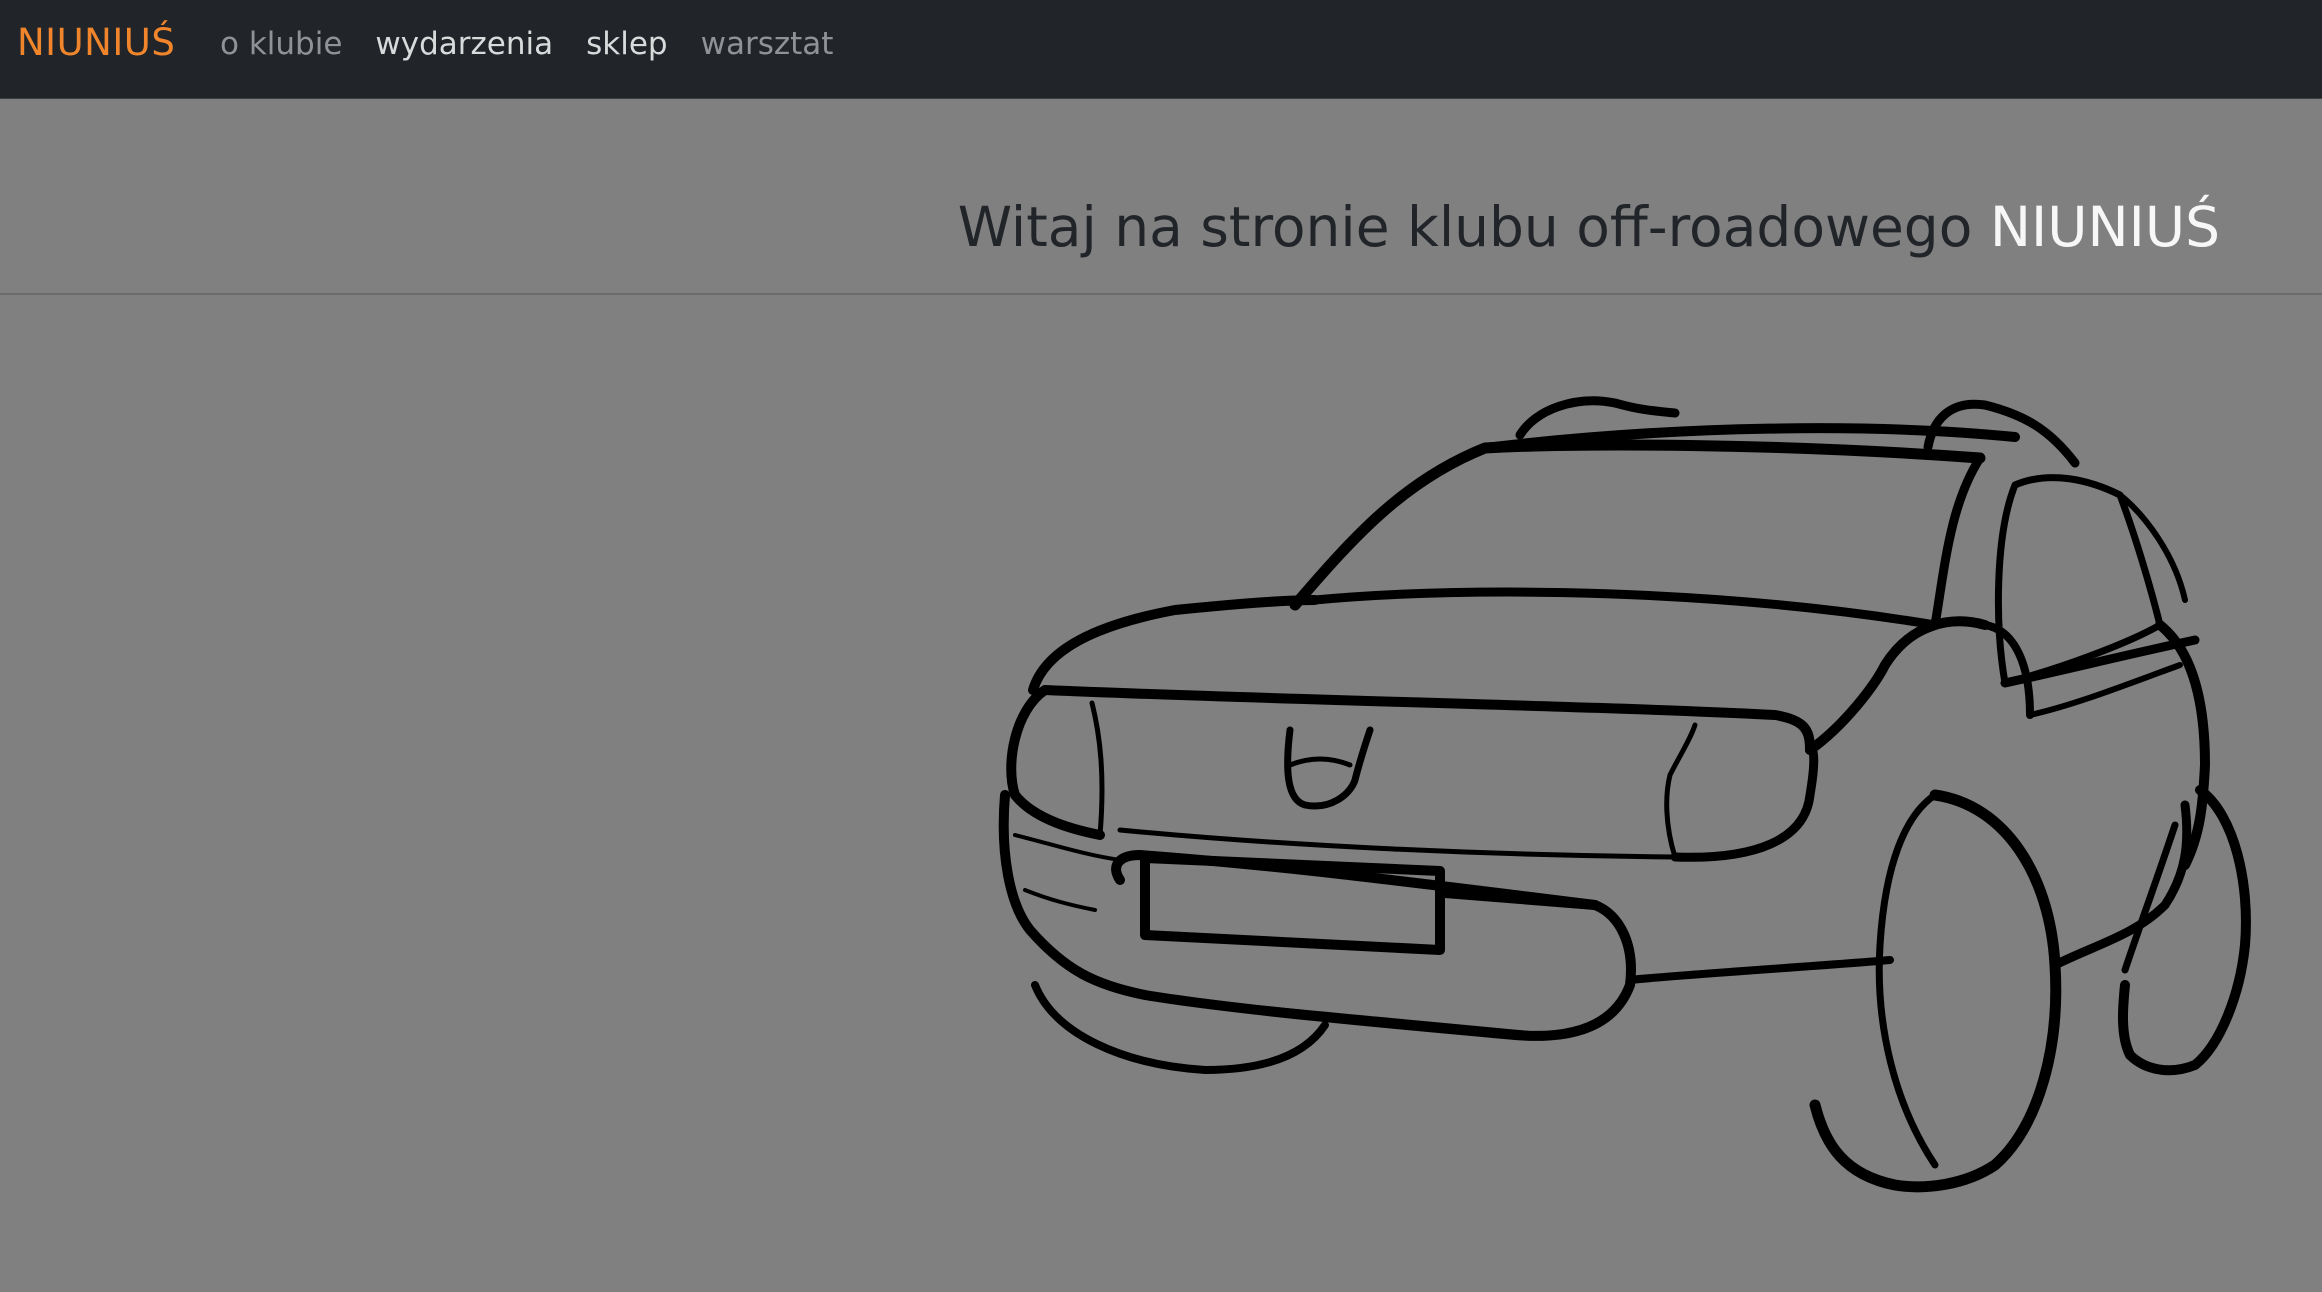 The height and width of the screenshot is (1292, 2322). Describe the element at coordinates (1465, 227) in the screenshot. I see `welcome-text: Witaj na stronie klubu off-roadowego` at that location.